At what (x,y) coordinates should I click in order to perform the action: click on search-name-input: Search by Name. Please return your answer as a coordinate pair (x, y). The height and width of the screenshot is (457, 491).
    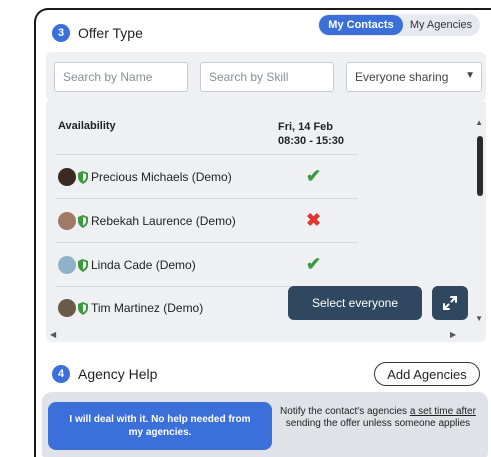
    Looking at the image, I should click on (121, 77).